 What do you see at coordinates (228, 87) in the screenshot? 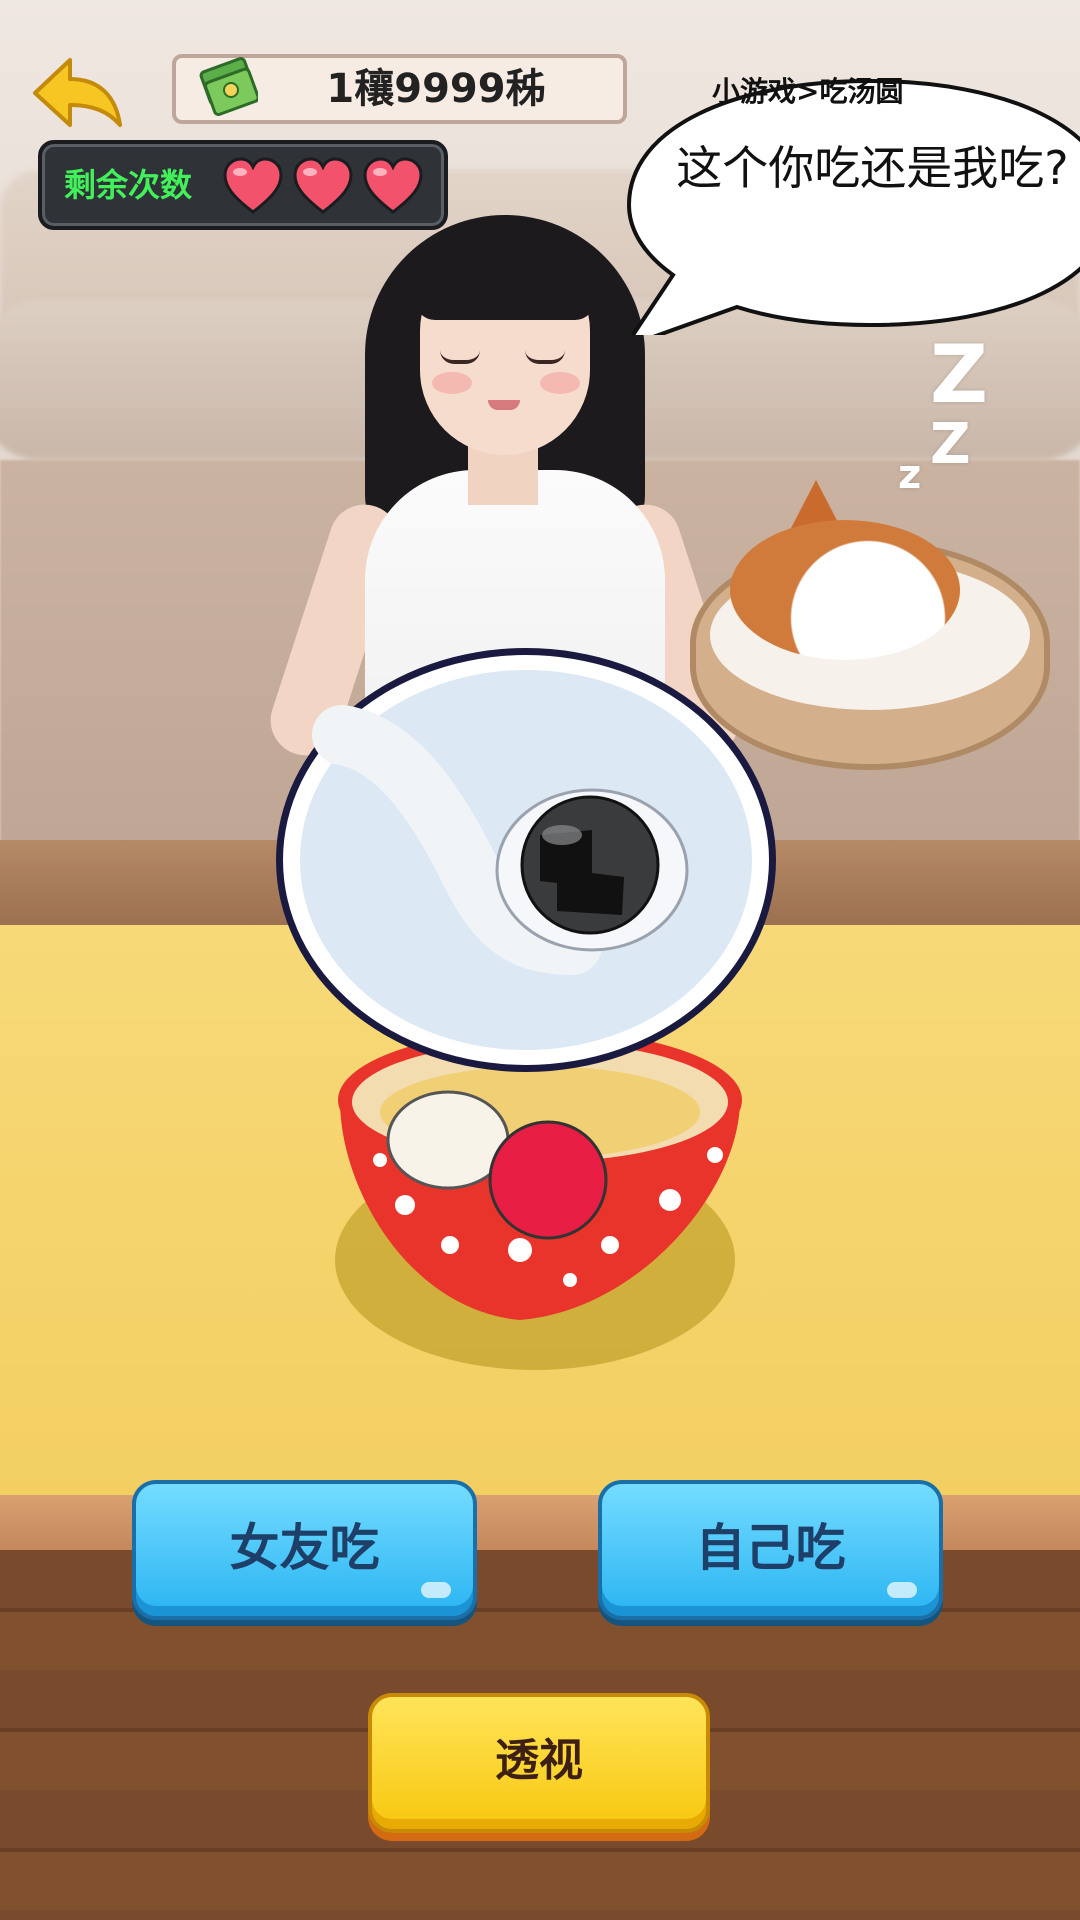
I see `money-stack-icon` at bounding box center [228, 87].